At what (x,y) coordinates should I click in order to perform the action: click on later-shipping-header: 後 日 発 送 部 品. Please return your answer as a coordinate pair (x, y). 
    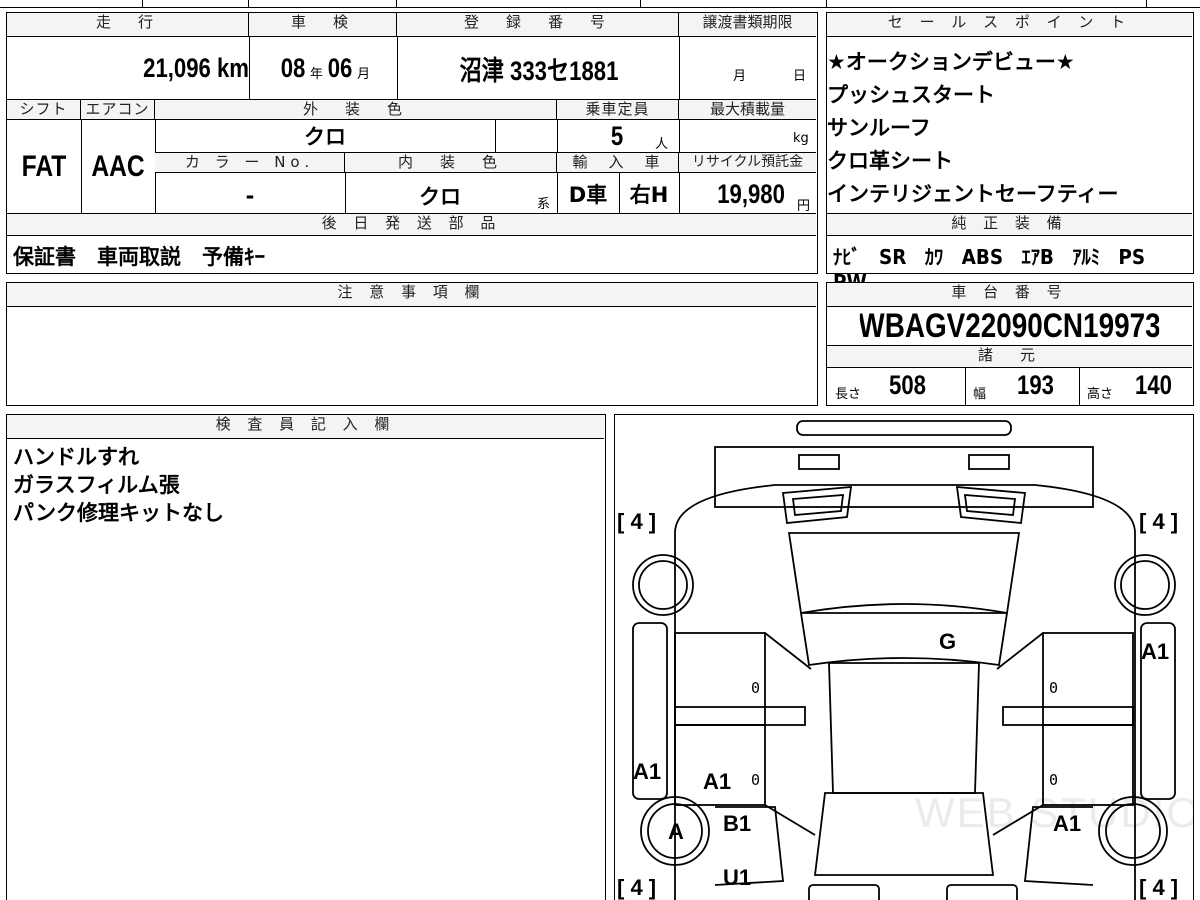
    Looking at the image, I should click on (411, 225).